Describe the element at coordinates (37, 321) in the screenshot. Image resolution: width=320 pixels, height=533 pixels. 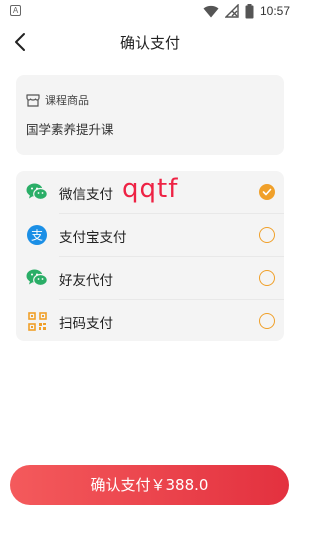
I see `qr-code-icon` at that location.